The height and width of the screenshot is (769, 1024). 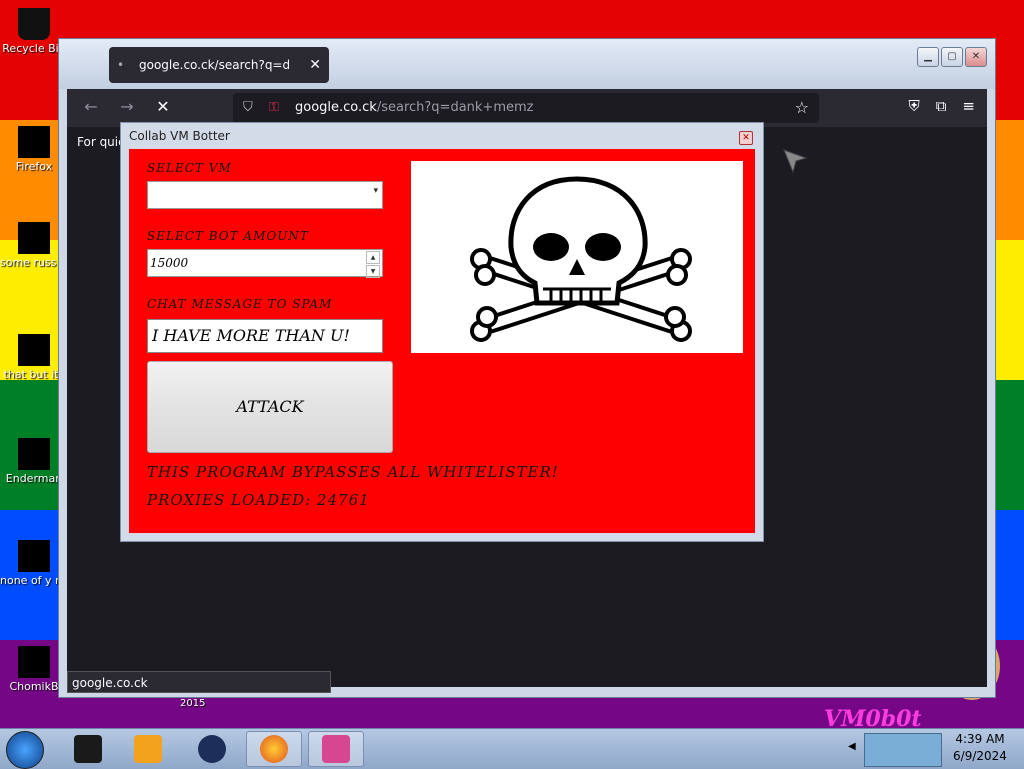 What do you see at coordinates (746, 138) in the screenshot?
I see `dialog-close-button: ✕` at bounding box center [746, 138].